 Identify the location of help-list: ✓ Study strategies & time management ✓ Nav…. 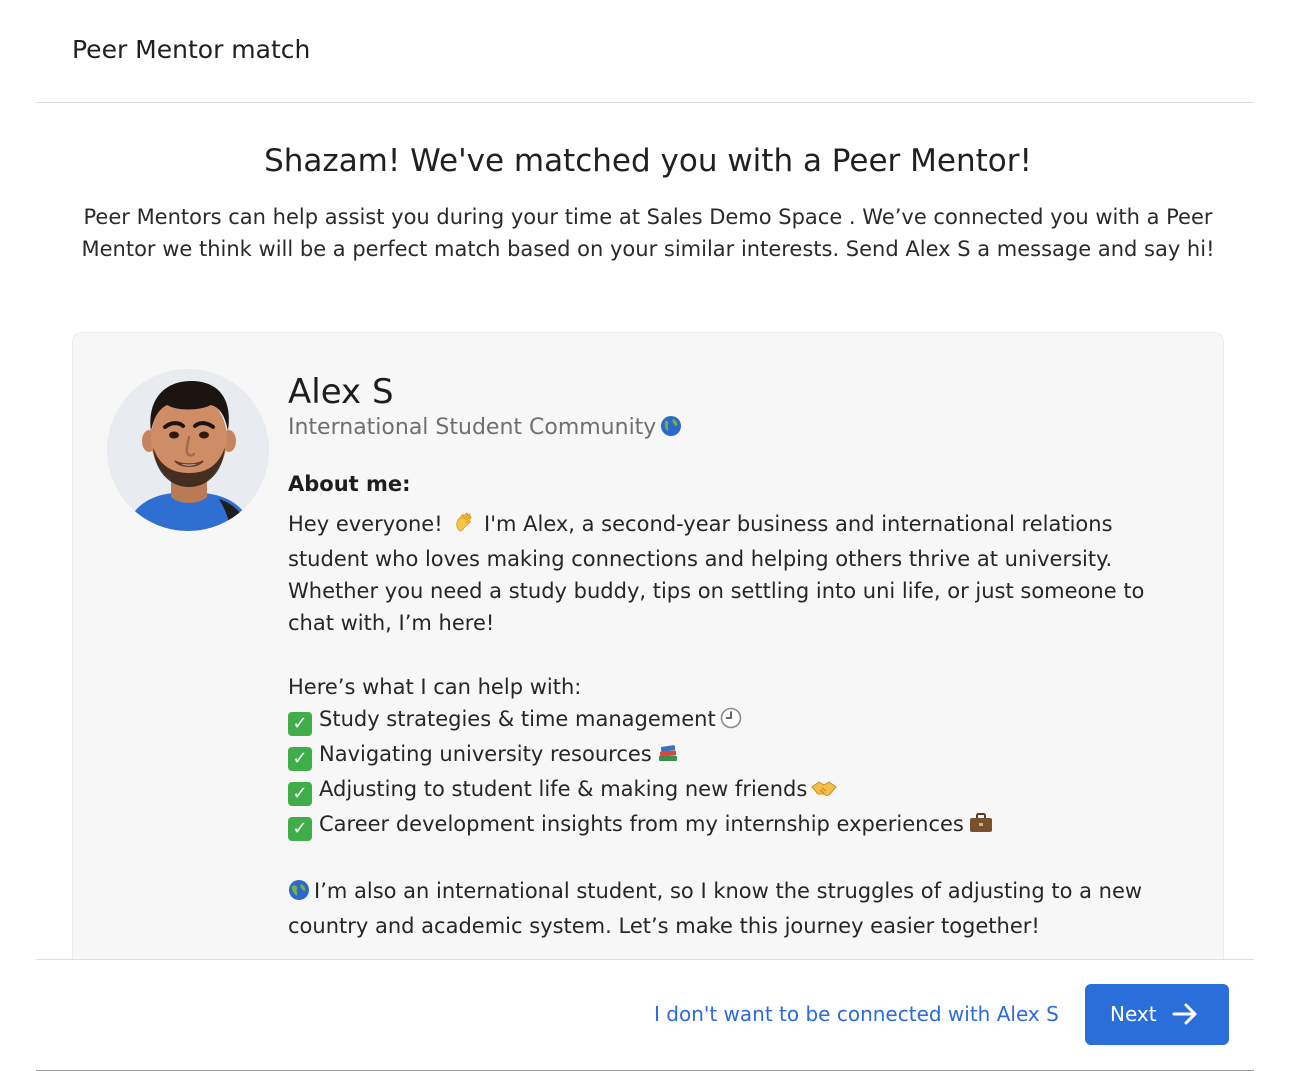
(738, 773).